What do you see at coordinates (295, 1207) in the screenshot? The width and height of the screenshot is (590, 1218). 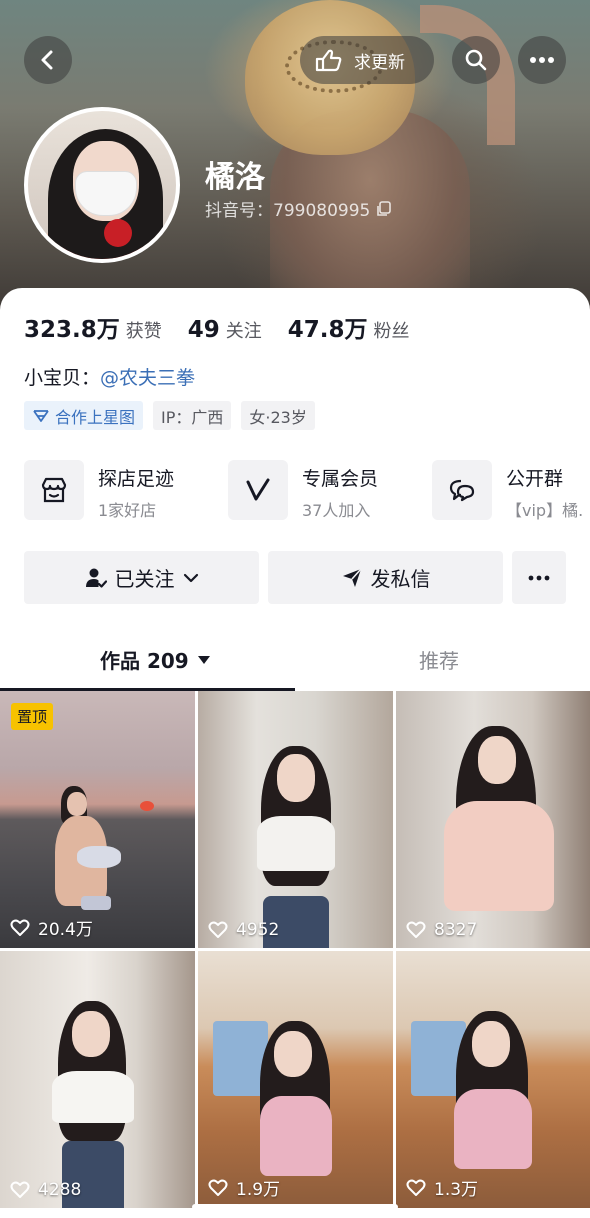 I see `home-indicator` at bounding box center [295, 1207].